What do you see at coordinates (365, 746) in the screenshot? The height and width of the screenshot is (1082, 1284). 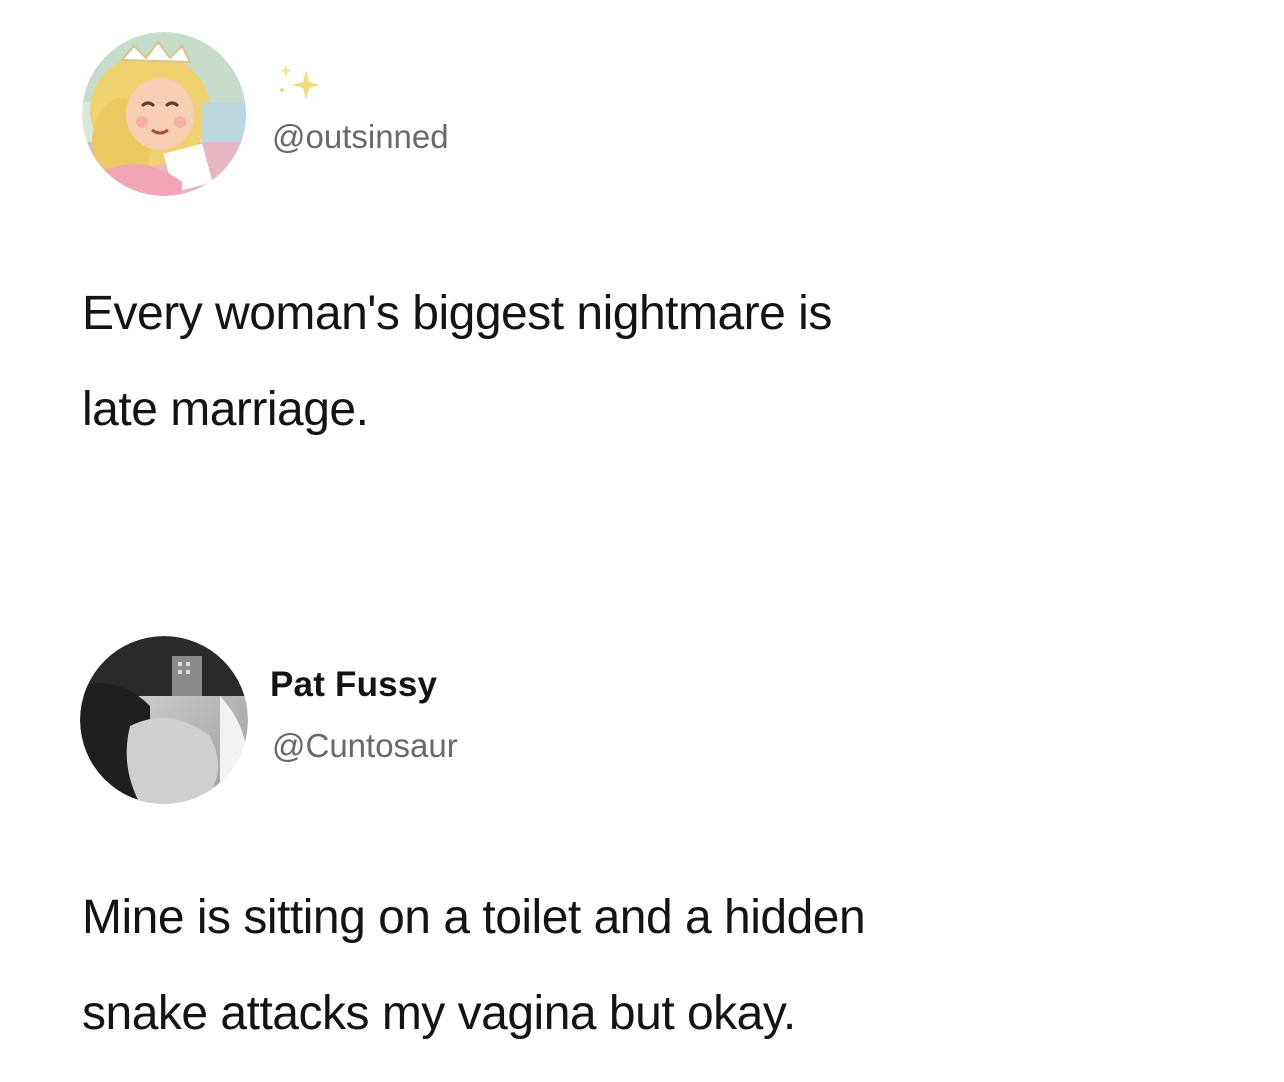 I see `username-handle: @Cuntosaur` at bounding box center [365, 746].